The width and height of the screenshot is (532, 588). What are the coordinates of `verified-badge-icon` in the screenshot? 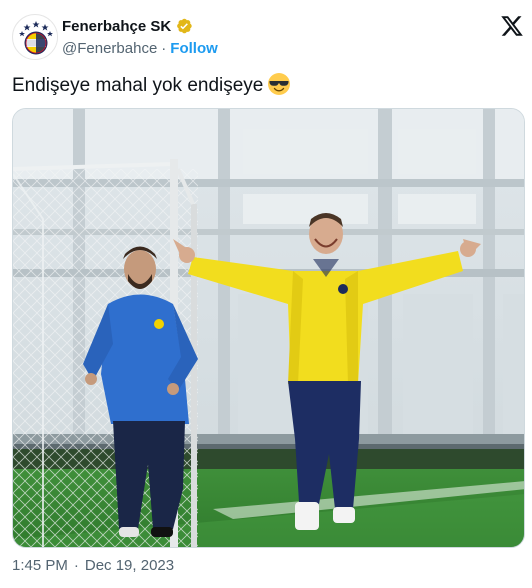 It's located at (184, 26).